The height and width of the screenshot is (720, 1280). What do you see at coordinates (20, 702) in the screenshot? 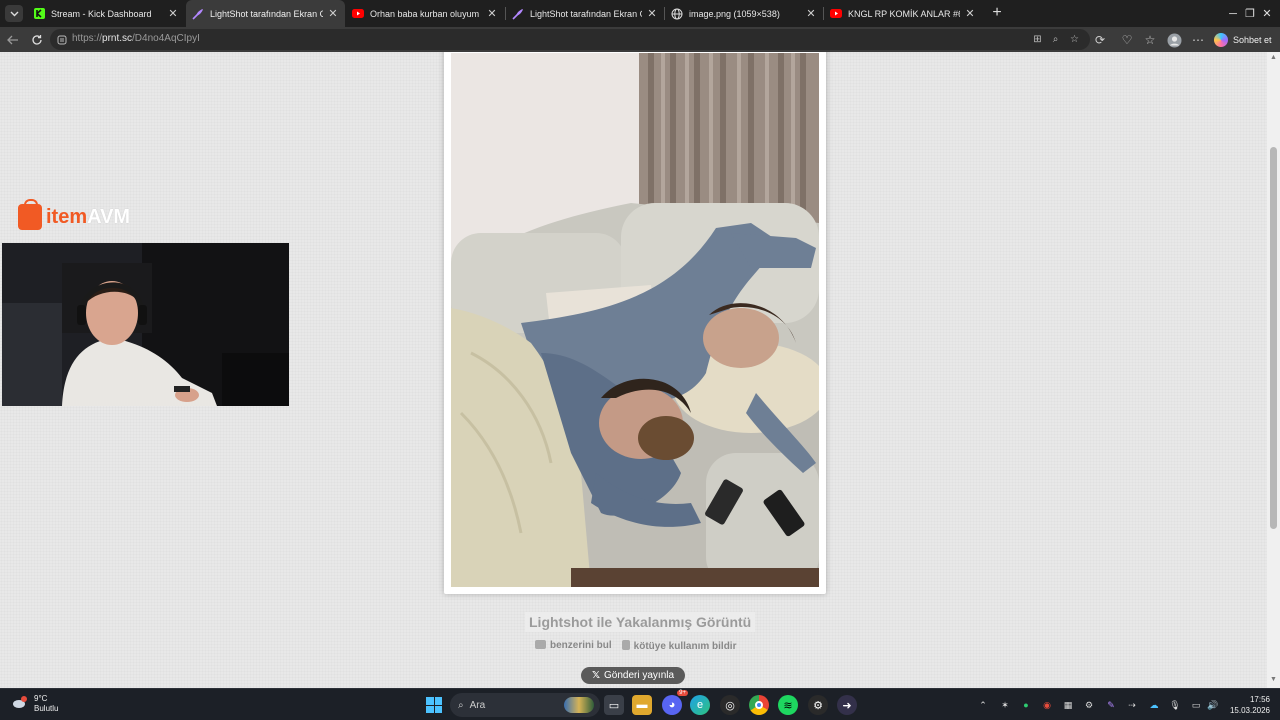
I see `cloud-icon` at bounding box center [20, 702].